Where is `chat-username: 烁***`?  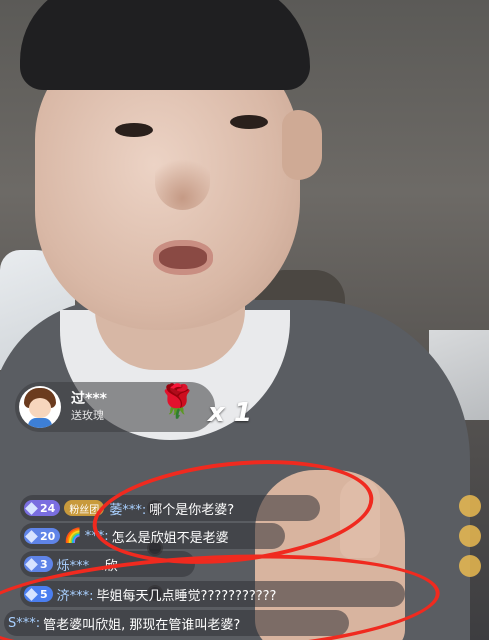
chat-username: 烁*** is located at coordinates (73, 564).